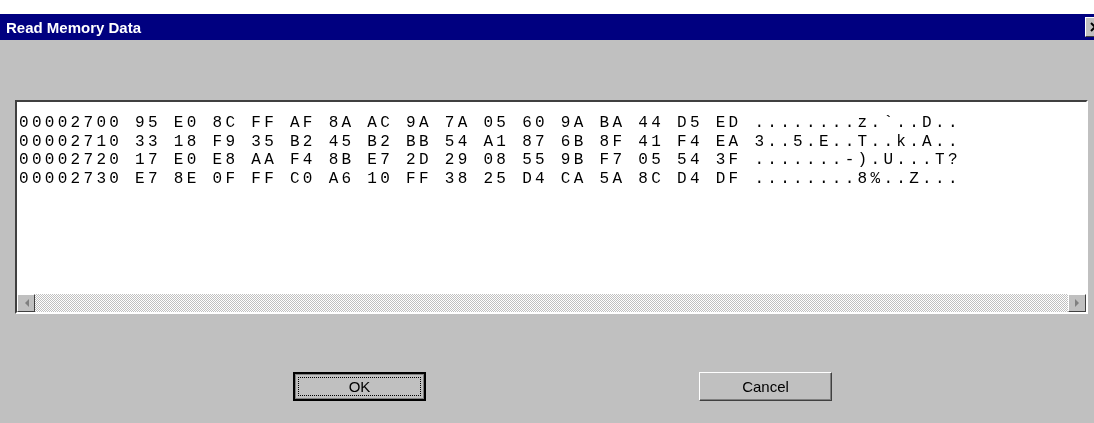 The width and height of the screenshot is (1094, 423). I want to click on window-title: Read Memory Data, so click(74, 27).